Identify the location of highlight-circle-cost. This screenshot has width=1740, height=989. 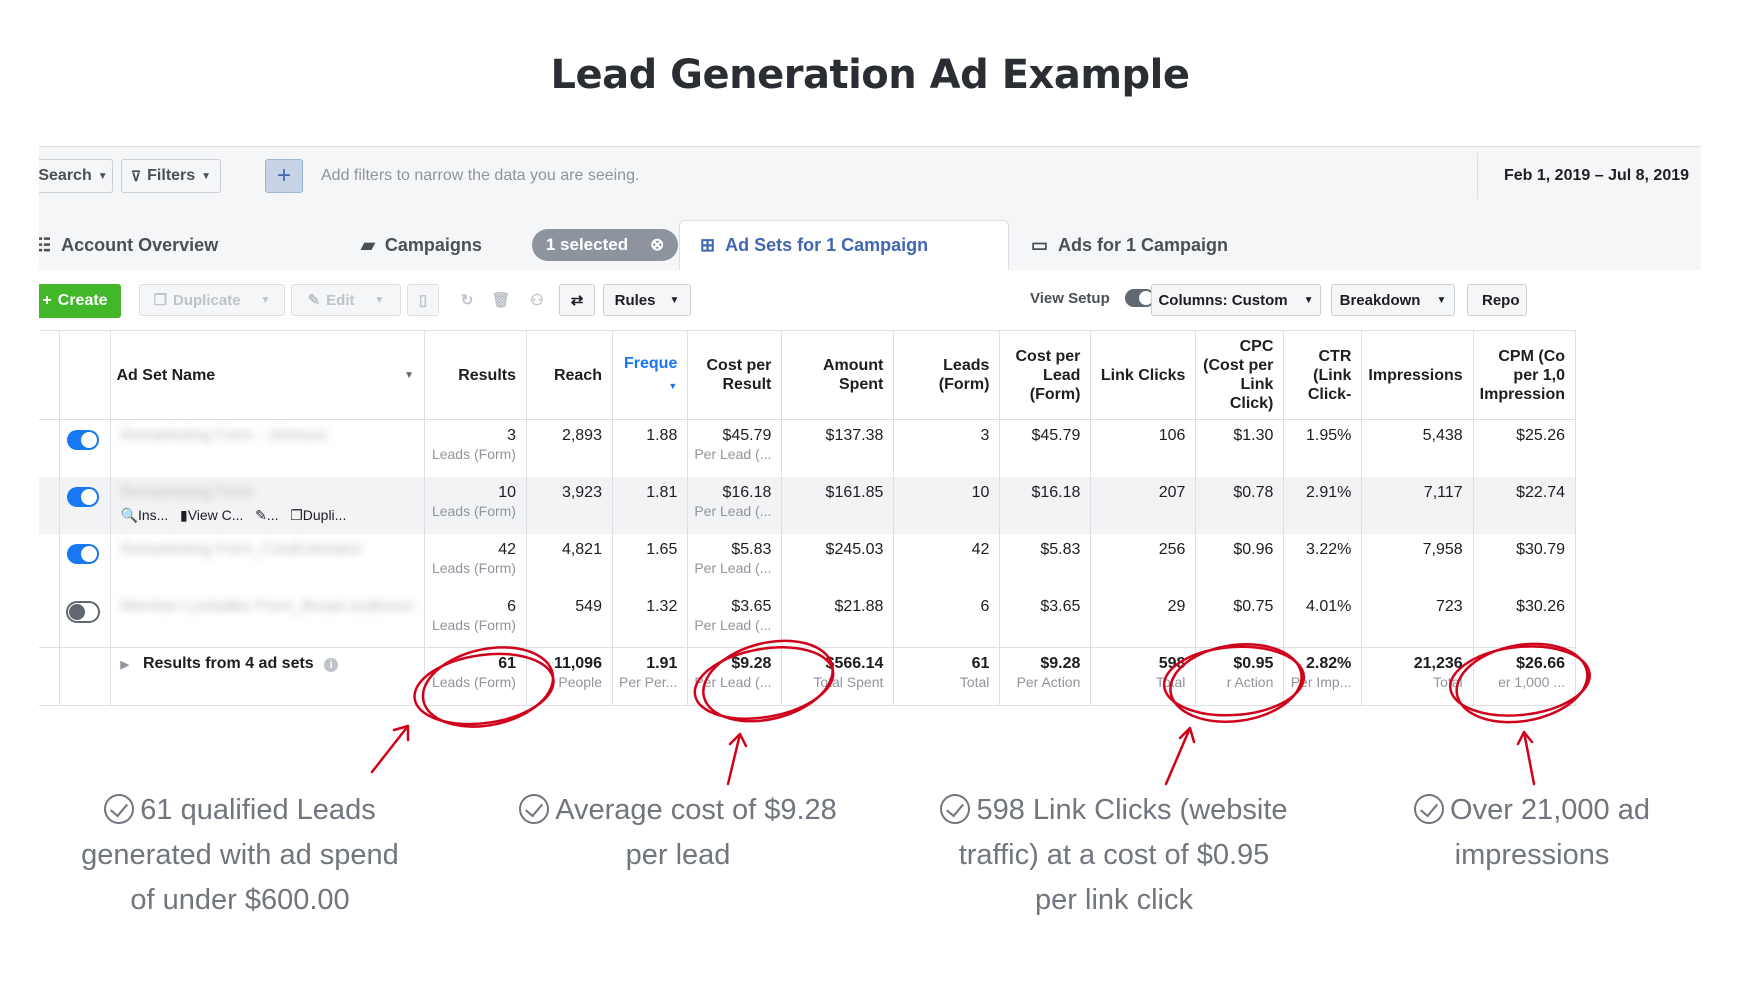
(764, 683).